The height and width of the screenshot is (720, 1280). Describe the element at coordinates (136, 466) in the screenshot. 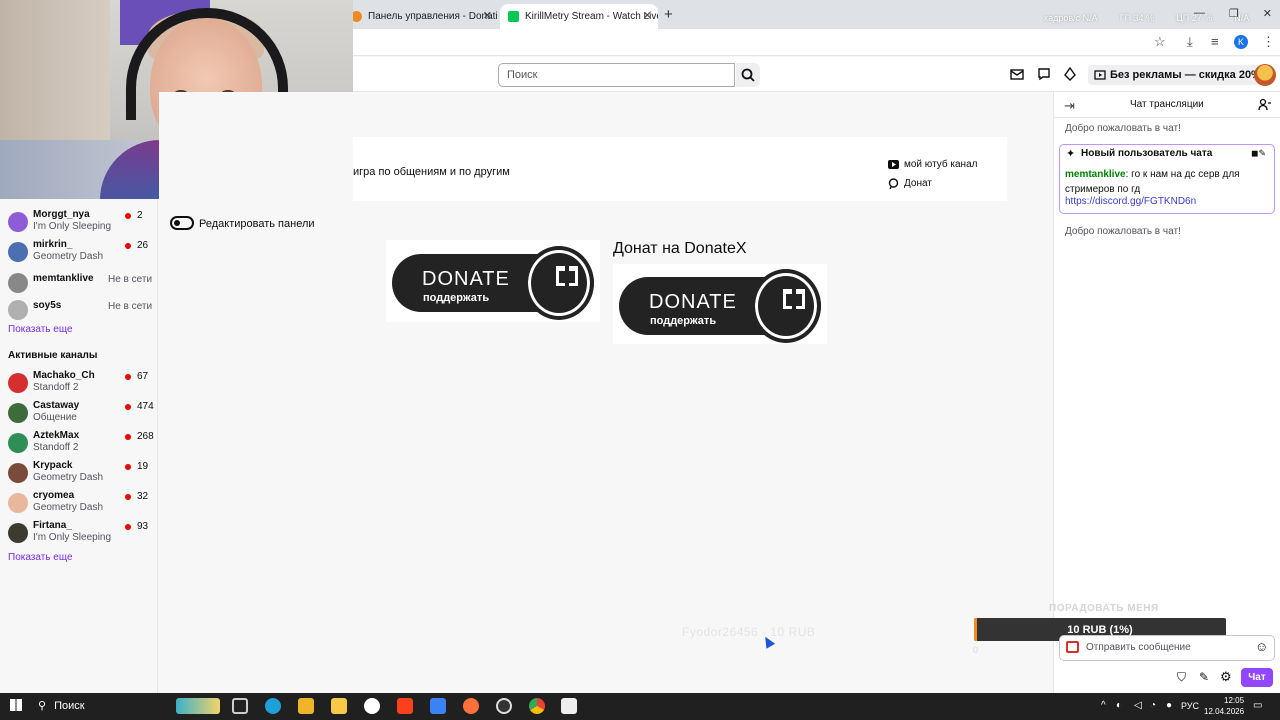

I see `viewer-count: 19` at that location.